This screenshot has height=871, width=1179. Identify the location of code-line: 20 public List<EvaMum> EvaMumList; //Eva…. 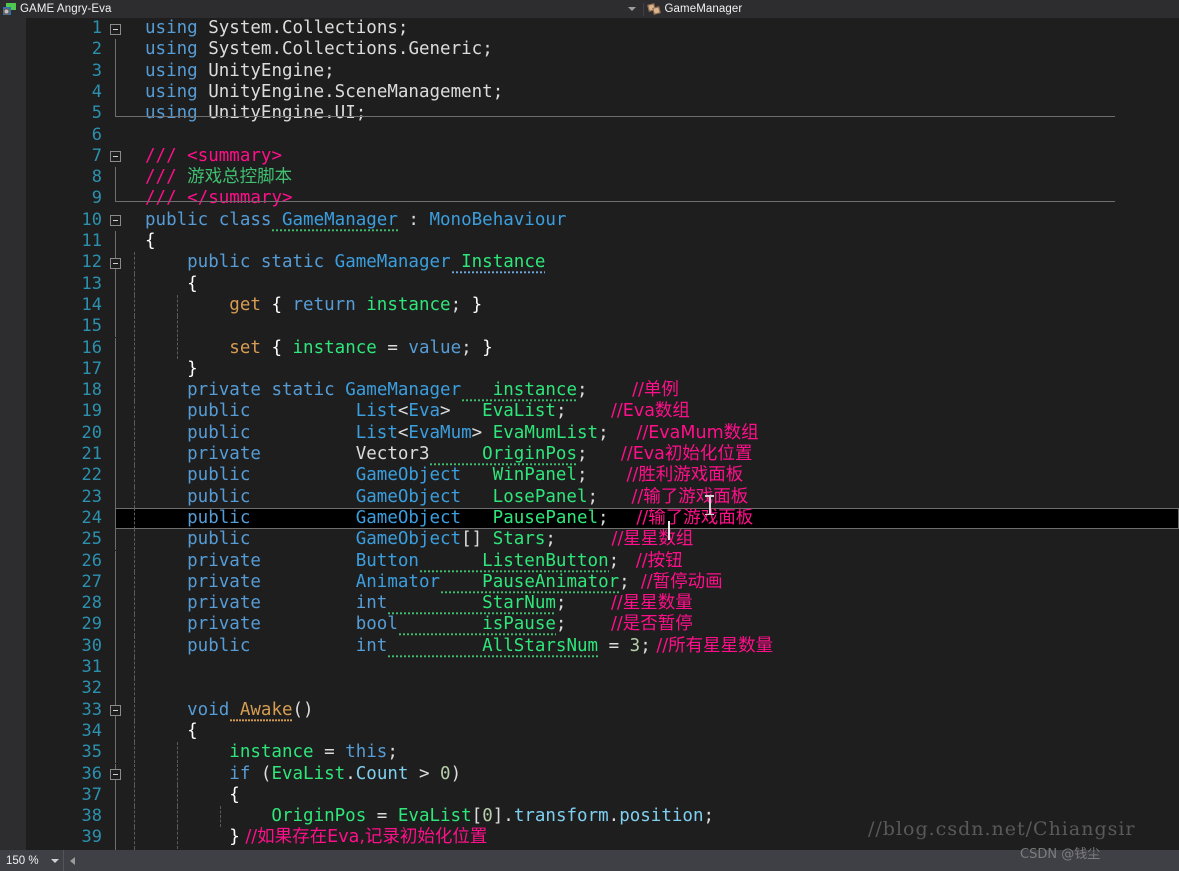
(602, 433).